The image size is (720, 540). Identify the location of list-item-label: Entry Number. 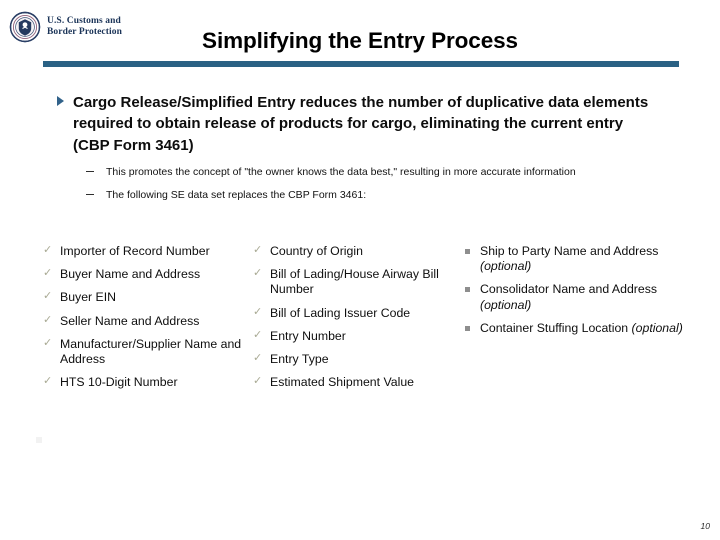
(308, 335).